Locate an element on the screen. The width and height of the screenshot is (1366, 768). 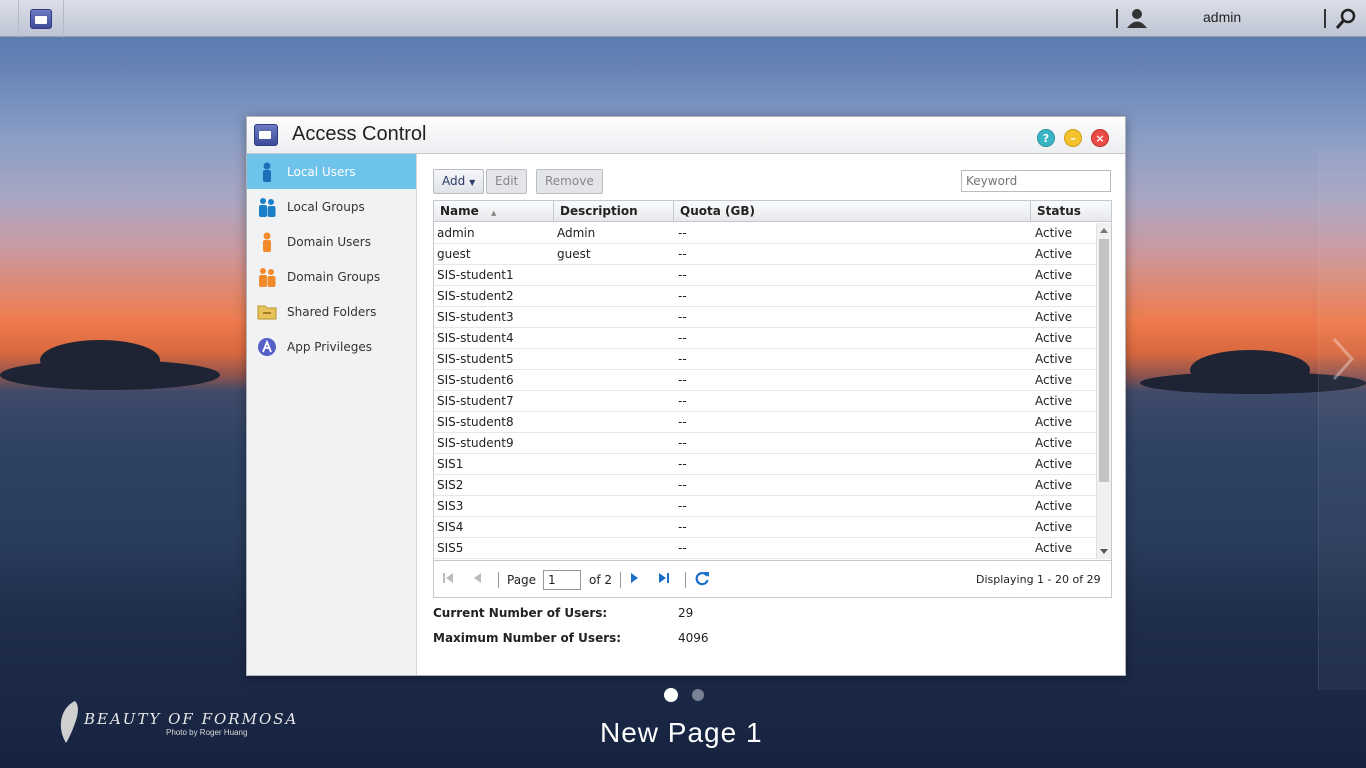
vertical-scrollbar is located at coordinates (1103, 391).